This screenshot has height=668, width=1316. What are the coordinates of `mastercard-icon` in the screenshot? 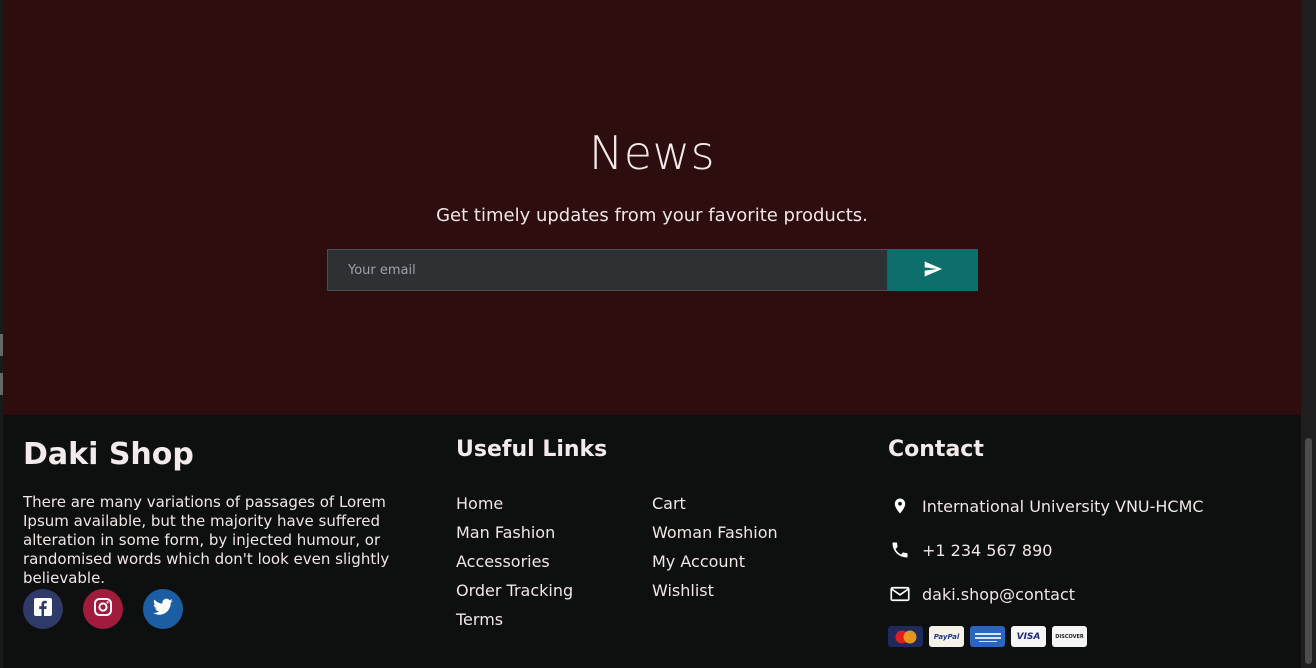 It's located at (905, 636).